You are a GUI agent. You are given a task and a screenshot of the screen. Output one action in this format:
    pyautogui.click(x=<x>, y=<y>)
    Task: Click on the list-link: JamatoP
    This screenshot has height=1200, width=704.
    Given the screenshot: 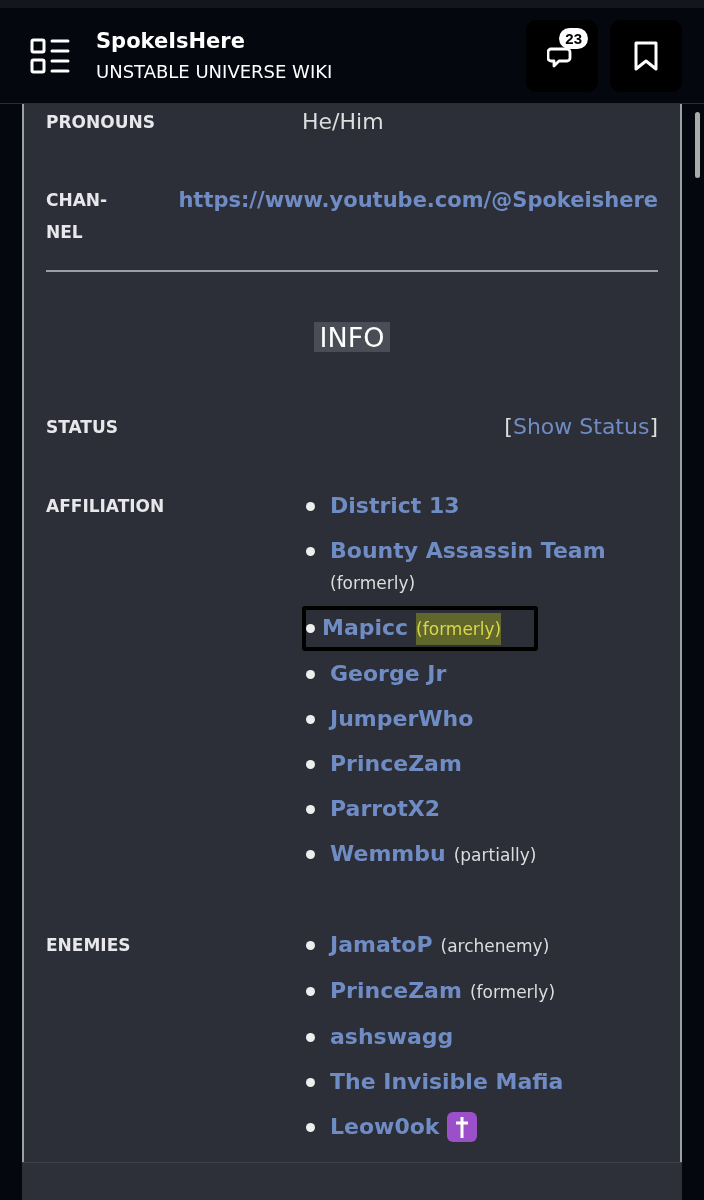 What is the action you would take?
    pyautogui.click(x=381, y=945)
    